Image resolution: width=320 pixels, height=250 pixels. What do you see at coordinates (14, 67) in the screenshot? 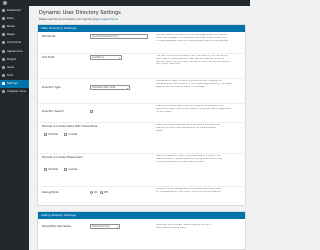
I see `menu-item-users: Users` at bounding box center [14, 67].